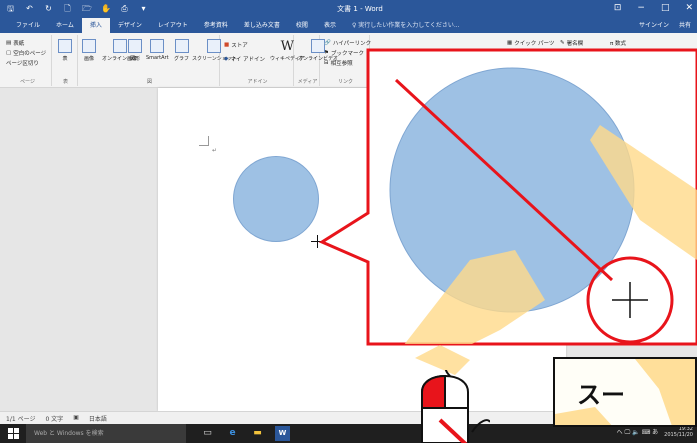 This screenshot has height=443, width=697. Describe the element at coordinates (13, 433) in the screenshot. I see `windows-start-icon` at that location.